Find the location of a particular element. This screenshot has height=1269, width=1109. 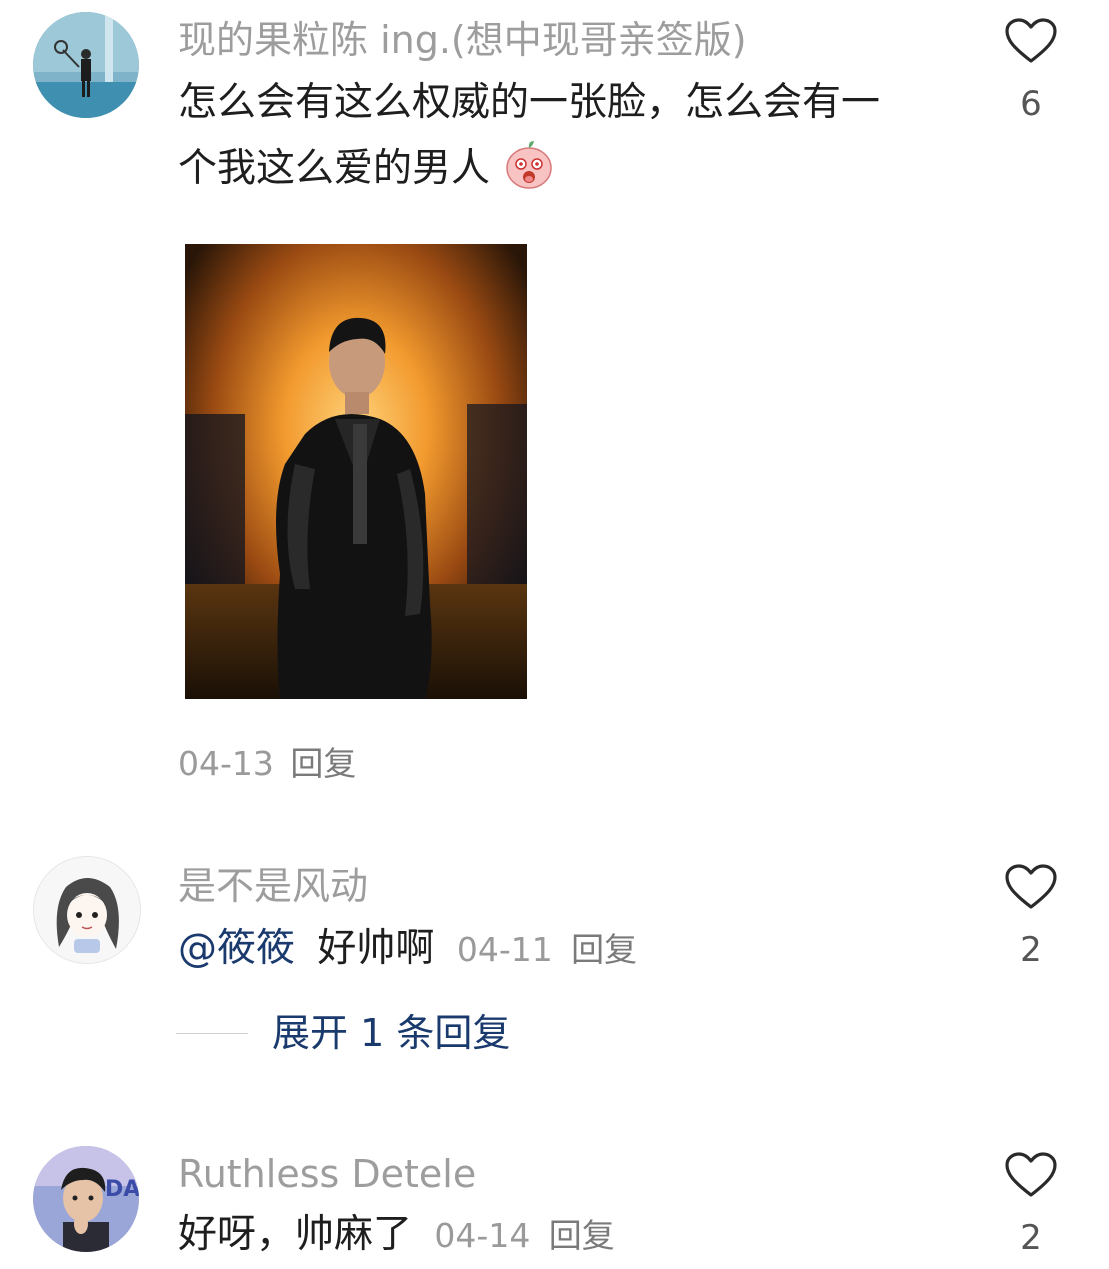

comment-text-fragment: 好帅啊 is located at coordinates (376, 948).